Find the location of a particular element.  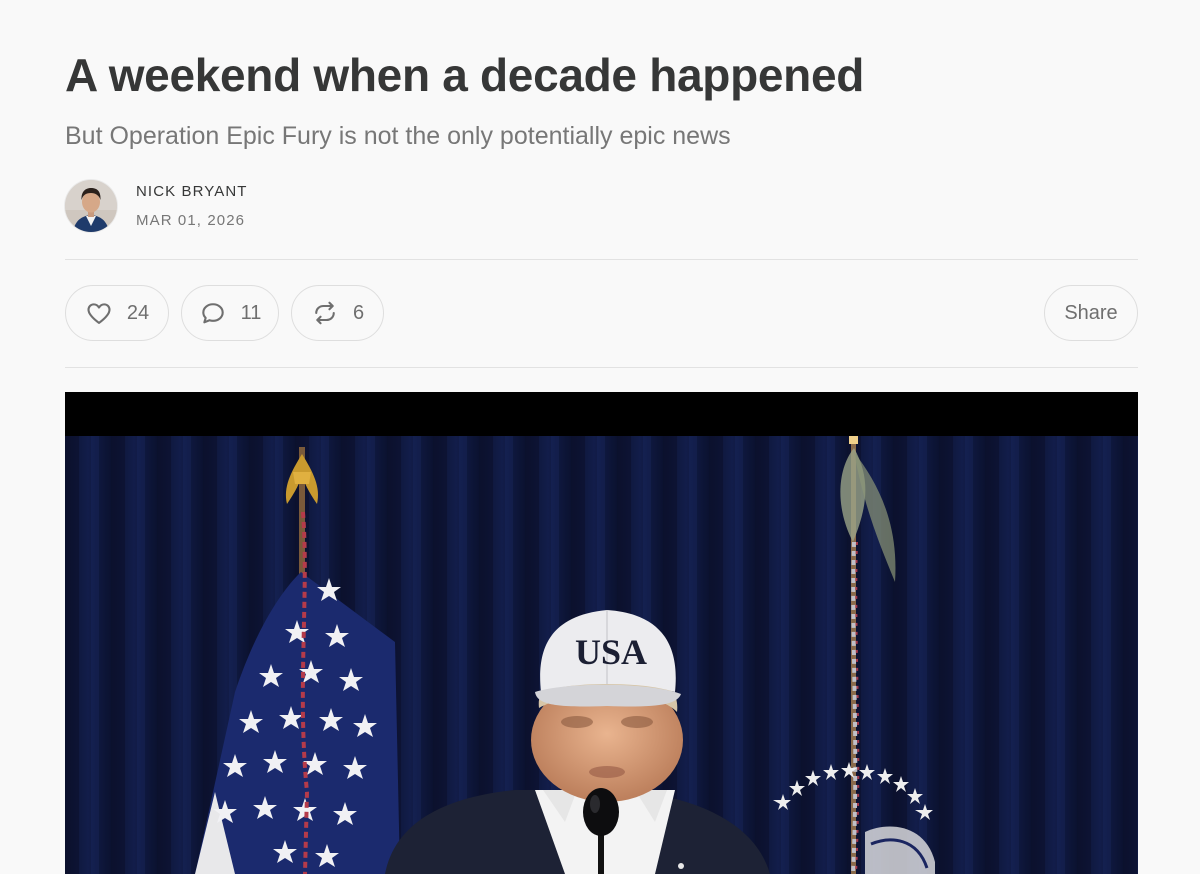

author-name: NICK BRYANT is located at coordinates (192, 192).